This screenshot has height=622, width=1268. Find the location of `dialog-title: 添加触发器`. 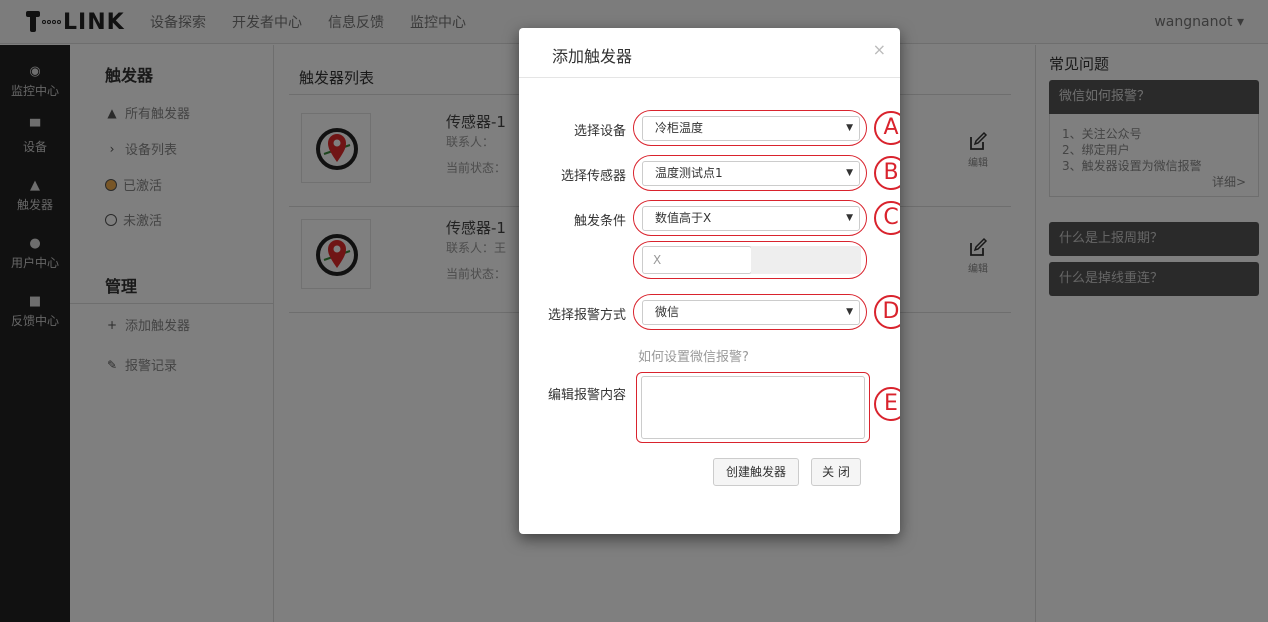

dialog-title: 添加触发器 is located at coordinates (592, 56).